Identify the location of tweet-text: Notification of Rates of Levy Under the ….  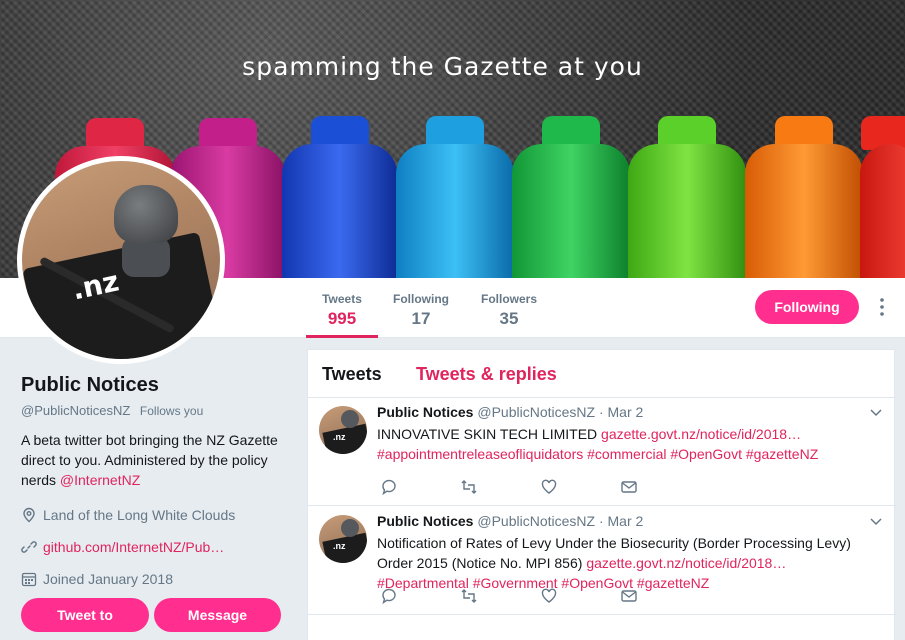
(627, 563).